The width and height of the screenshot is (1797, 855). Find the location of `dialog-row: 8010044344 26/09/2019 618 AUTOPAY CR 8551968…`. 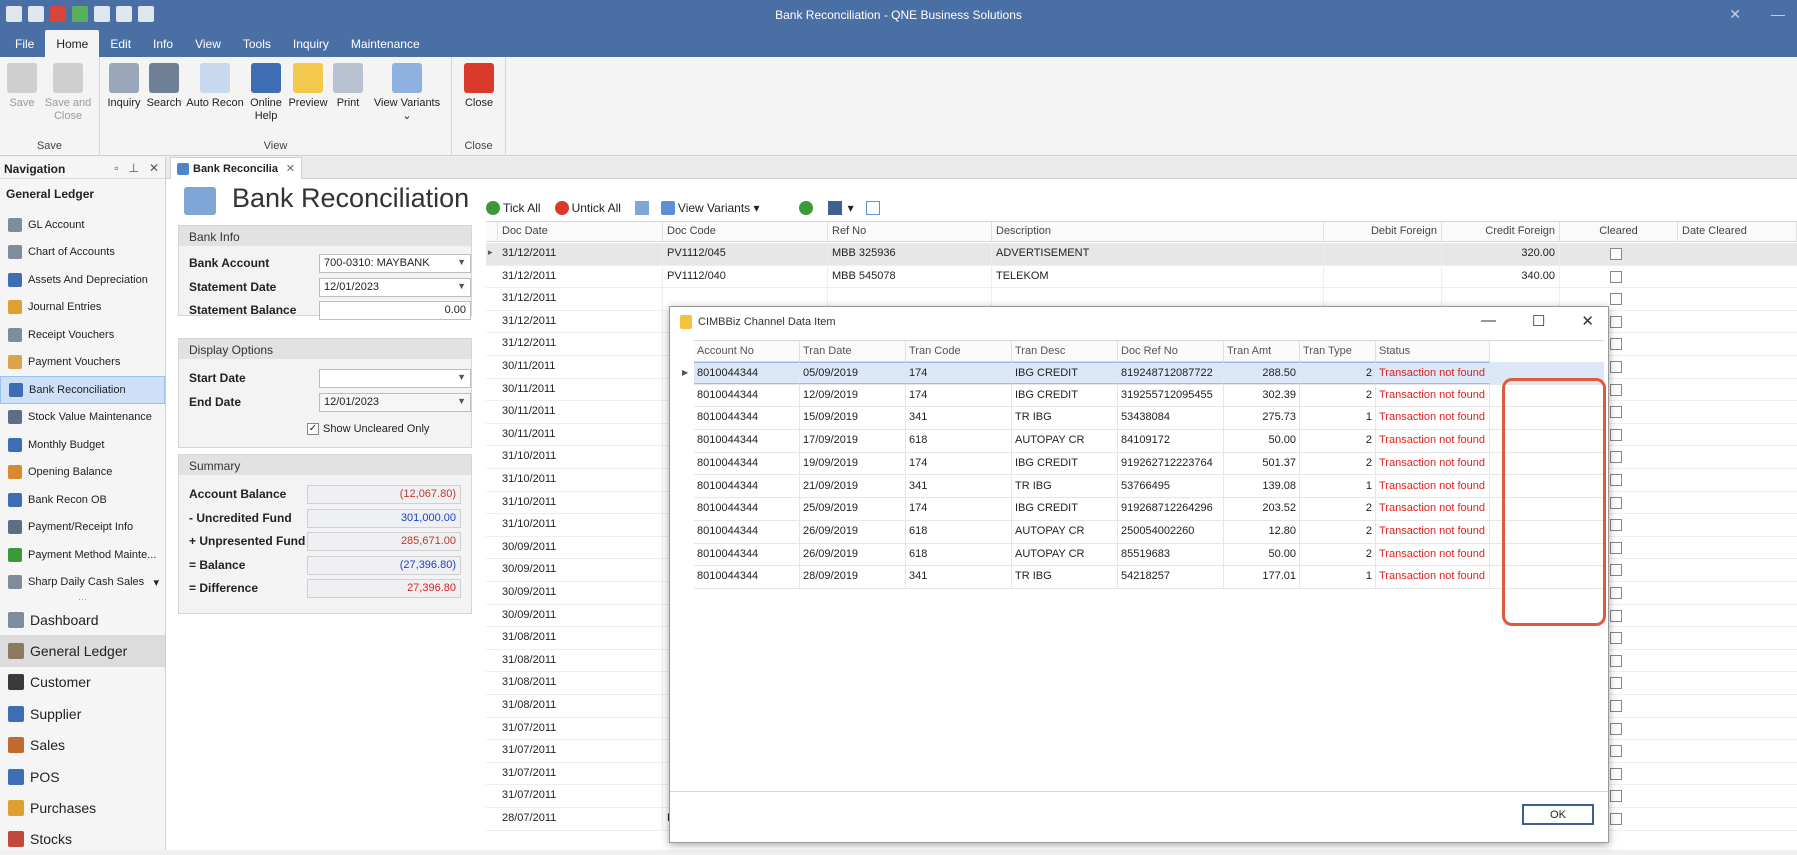

dialog-row: 8010044344 26/09/2019 618 AUTOPAY CR 8551968… is located at coordinates (1149, 555).